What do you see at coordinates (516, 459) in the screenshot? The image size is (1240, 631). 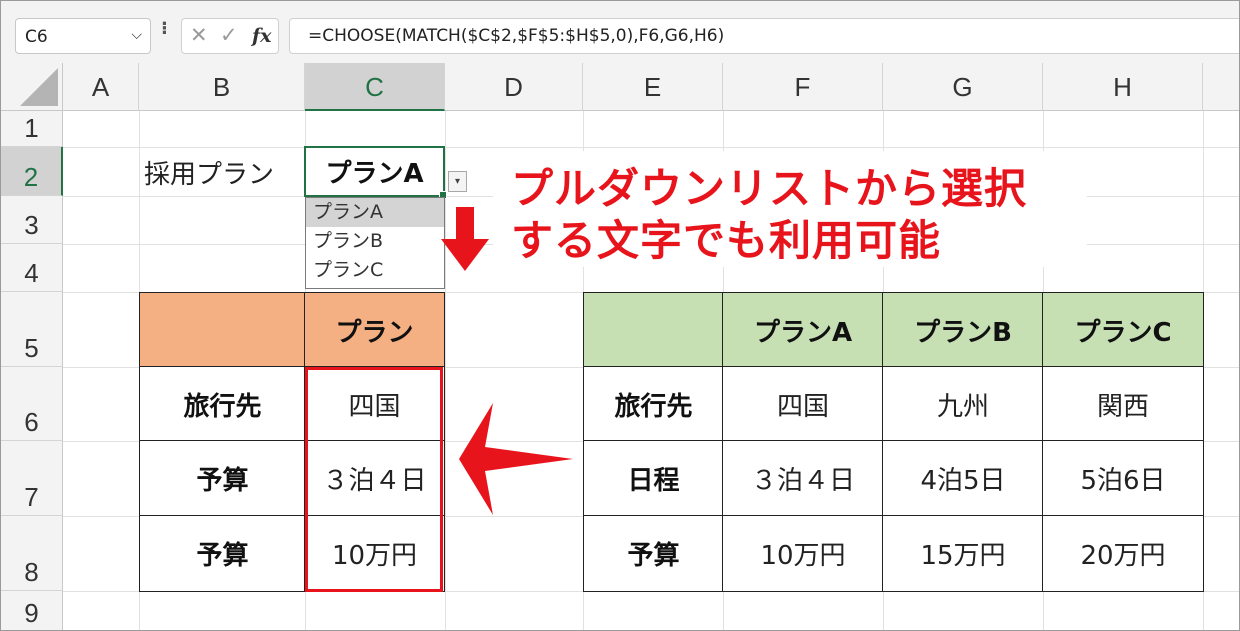 I see `left-arrow-icon` at bounding box center [516, 459].